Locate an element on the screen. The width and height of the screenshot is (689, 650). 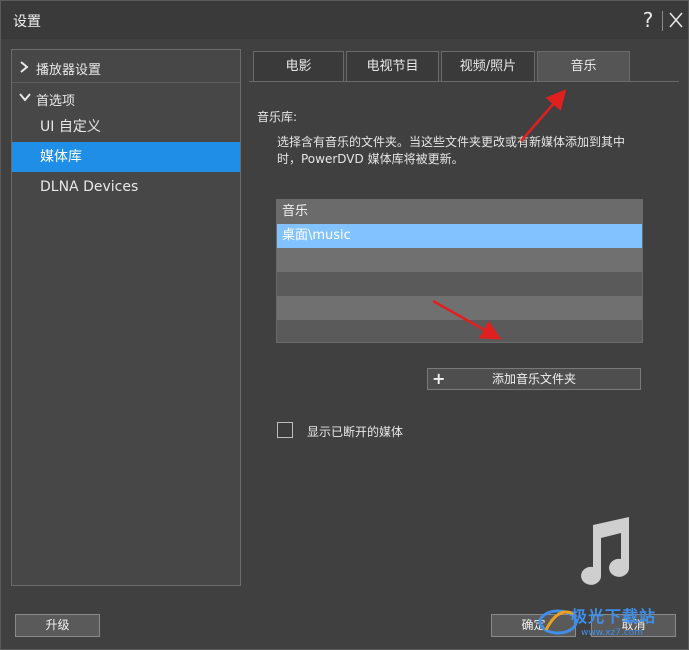
watermark-text: 极光下载站 is located at coordinates (614, 616).